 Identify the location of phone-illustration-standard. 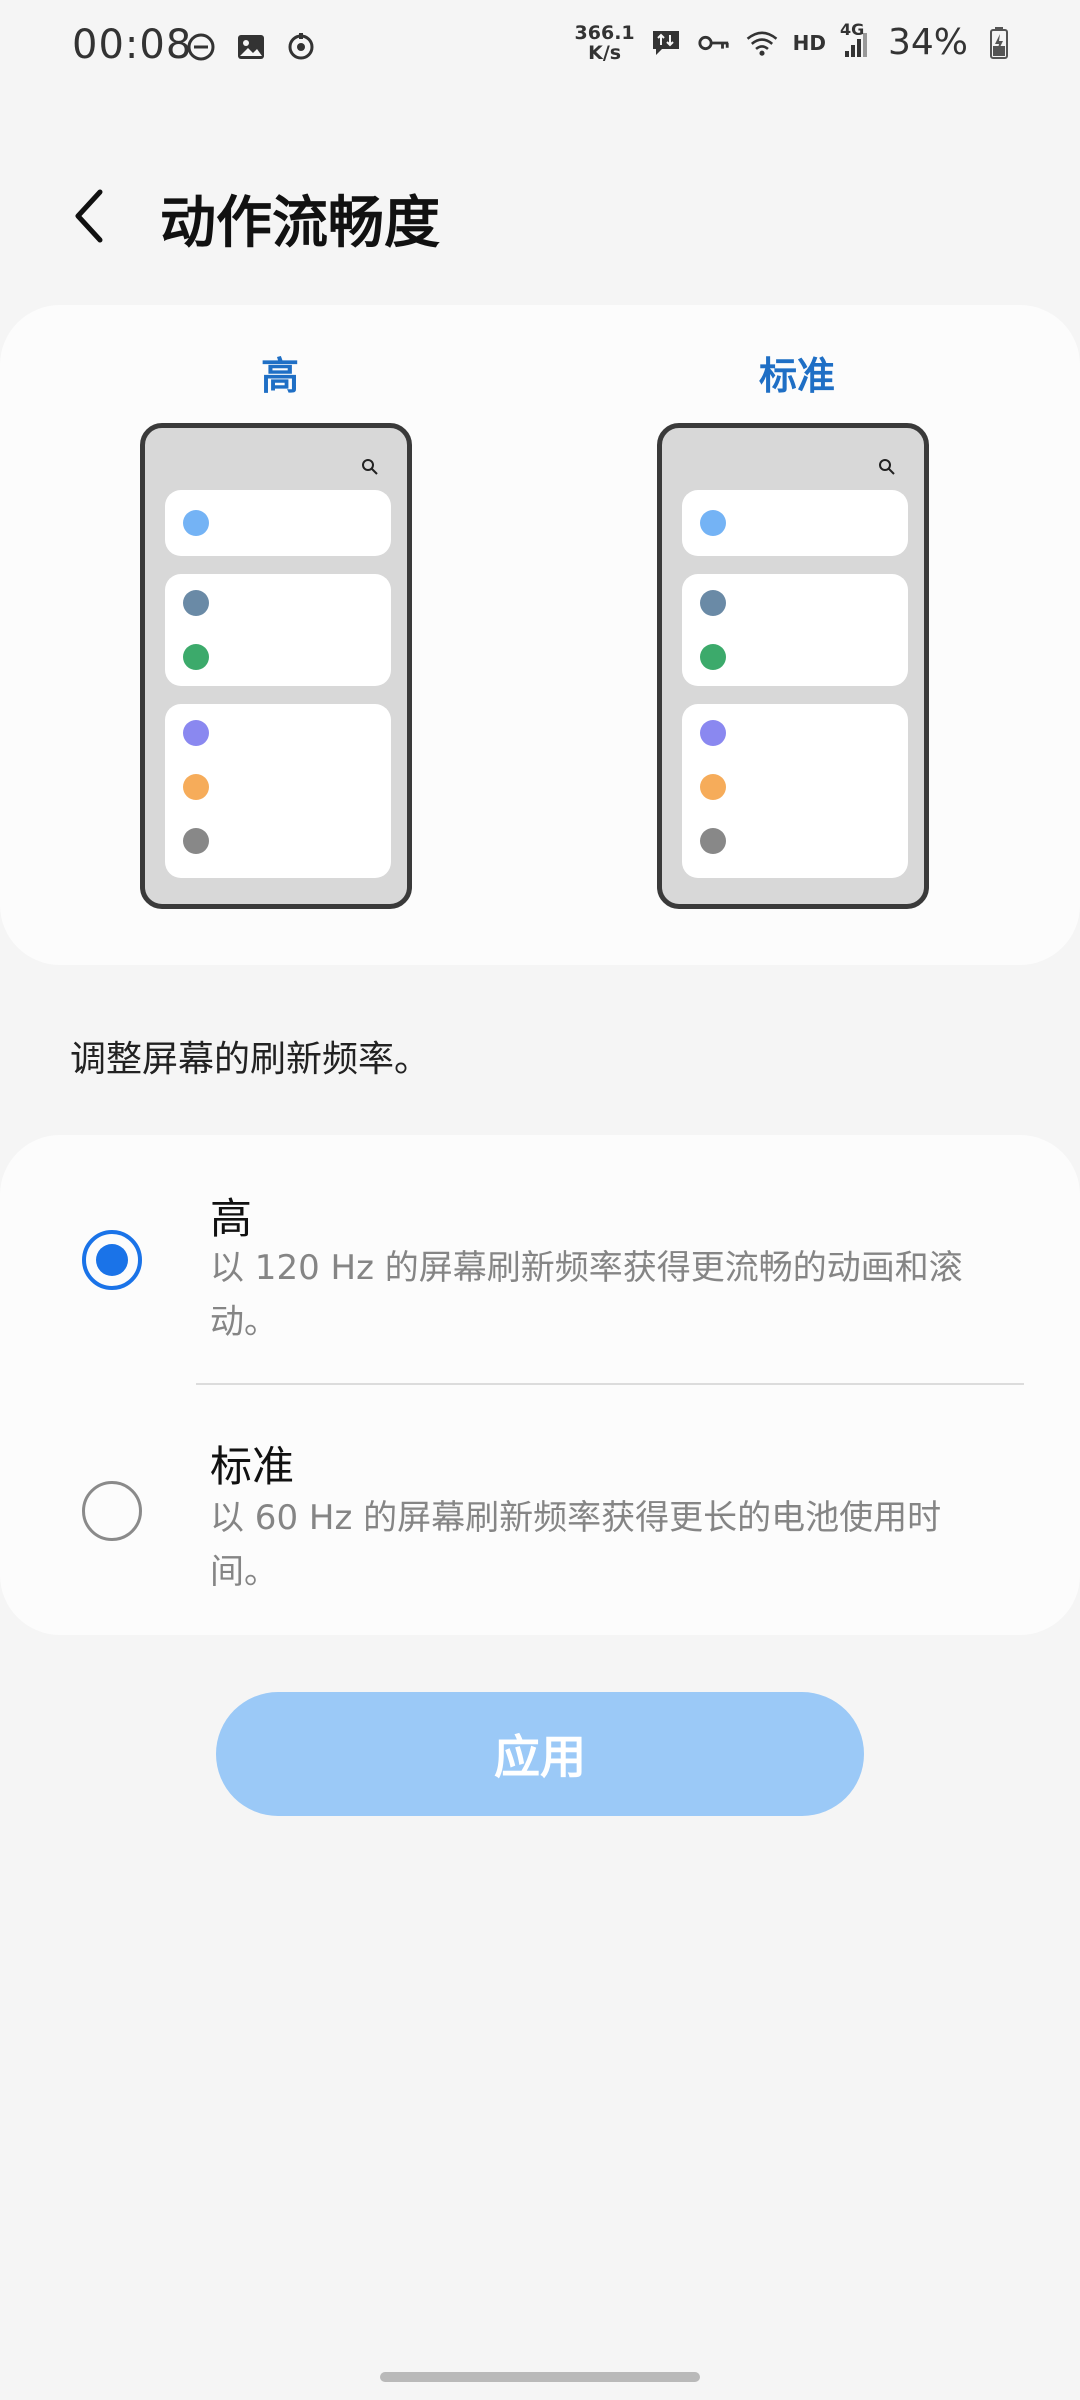
(793, 666).